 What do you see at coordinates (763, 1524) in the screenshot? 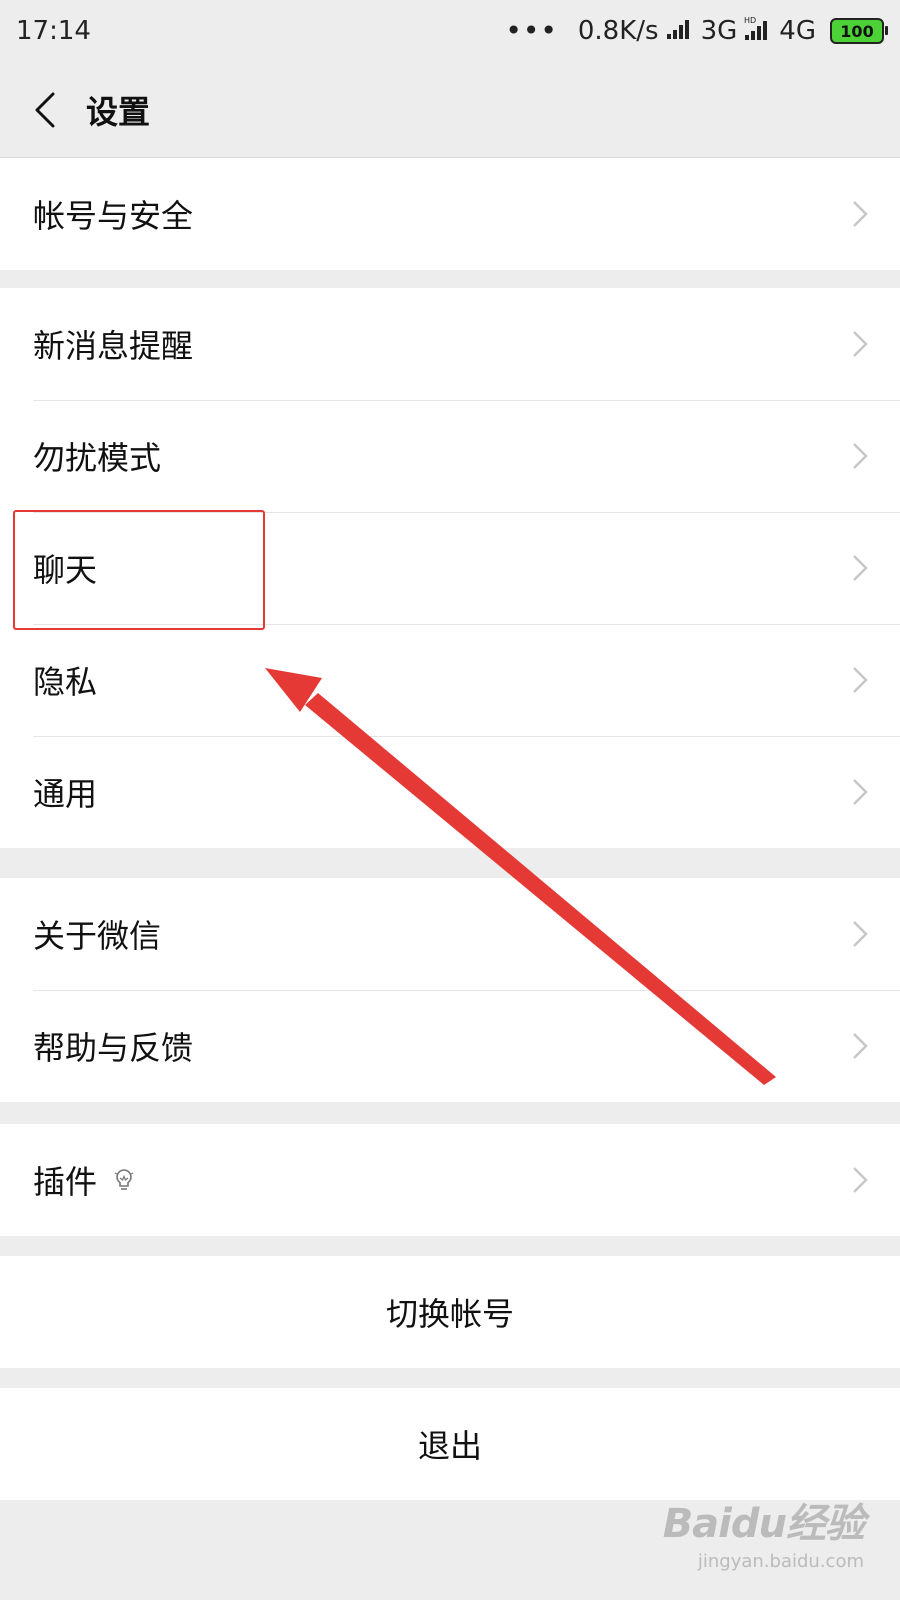
I see `watermark-logo: Baidu经验` at bounding box center [763, 1524].